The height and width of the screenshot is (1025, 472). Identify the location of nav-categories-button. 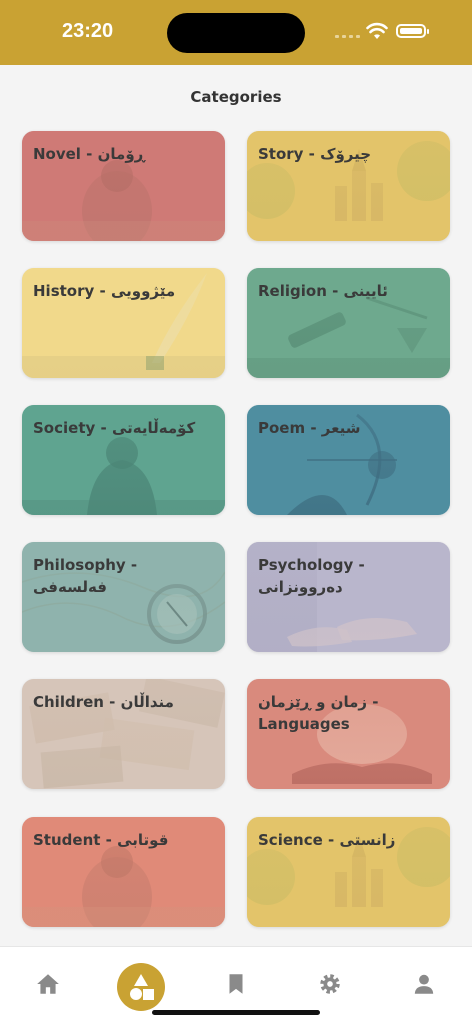
(141, 987).